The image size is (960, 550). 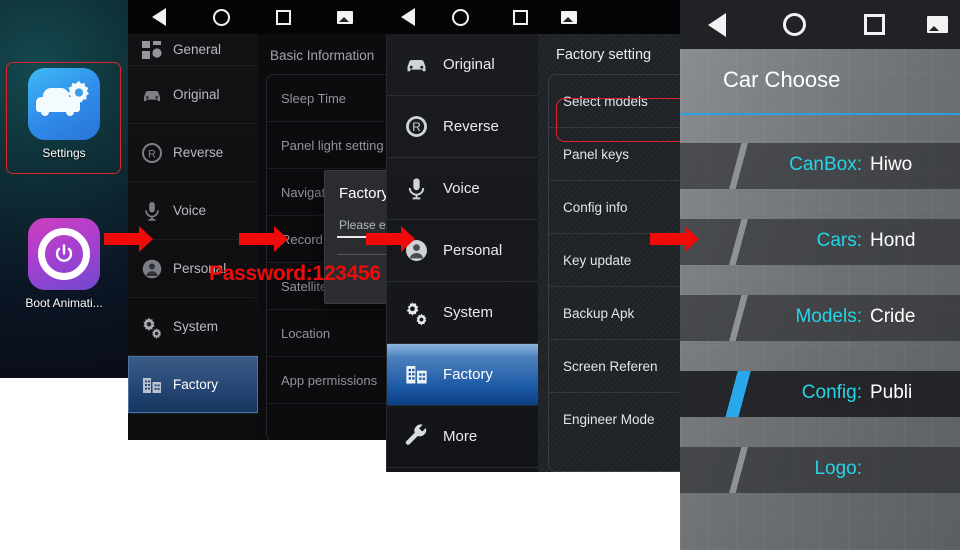 I want to click on sidebar-item-system: System, so click(x=193, y=327).